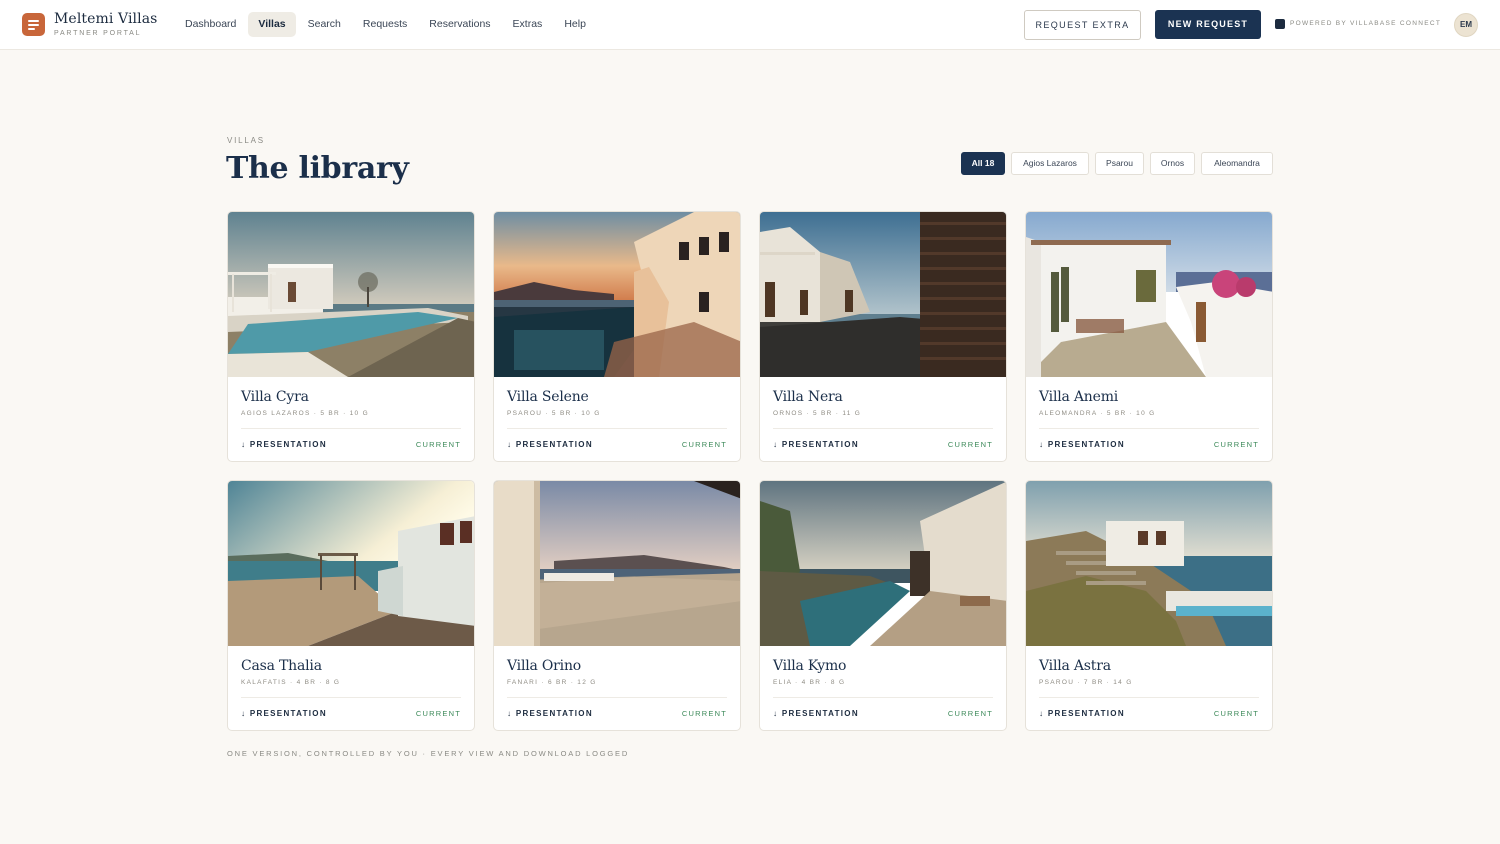 The height and width of the screenshot is (844, 1500). What do you see at coordinates (548, 397) in the screenshot?
I see `villa-name: Villa Selene` at bounding box center [548, 397].